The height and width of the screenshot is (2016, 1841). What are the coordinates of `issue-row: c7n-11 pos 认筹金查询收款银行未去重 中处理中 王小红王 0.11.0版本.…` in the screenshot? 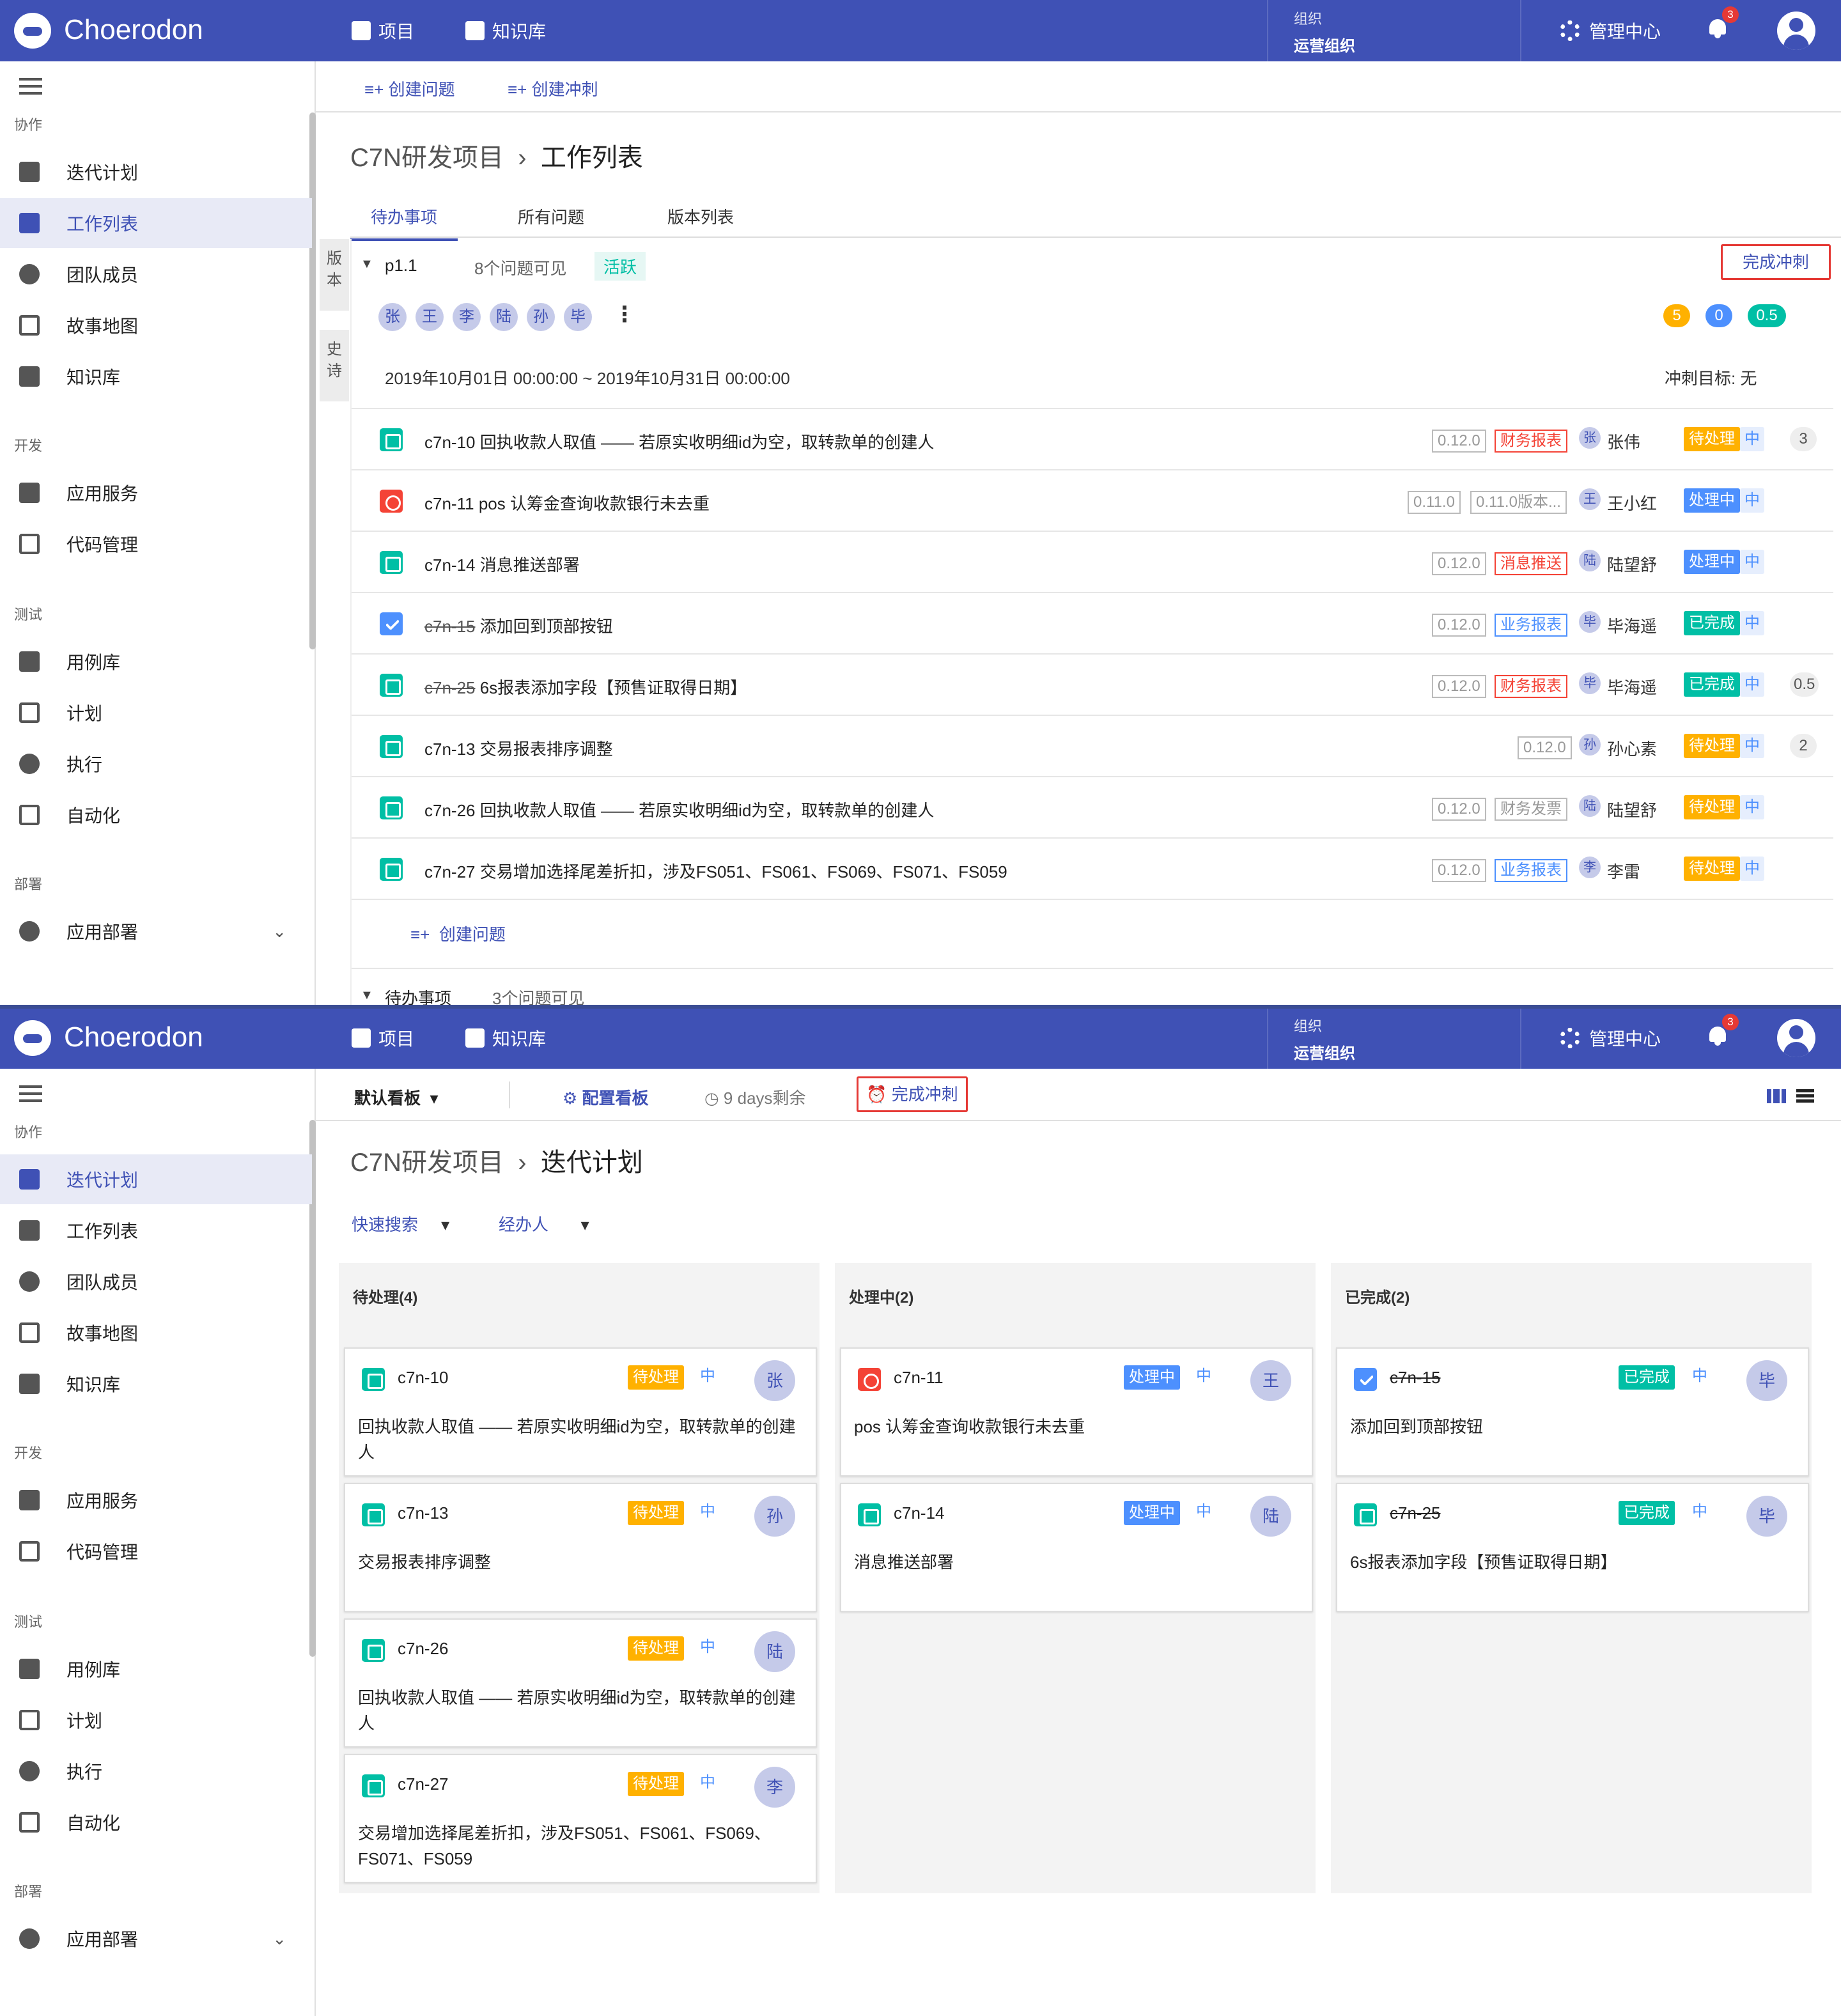 It's located at (1092, 501).